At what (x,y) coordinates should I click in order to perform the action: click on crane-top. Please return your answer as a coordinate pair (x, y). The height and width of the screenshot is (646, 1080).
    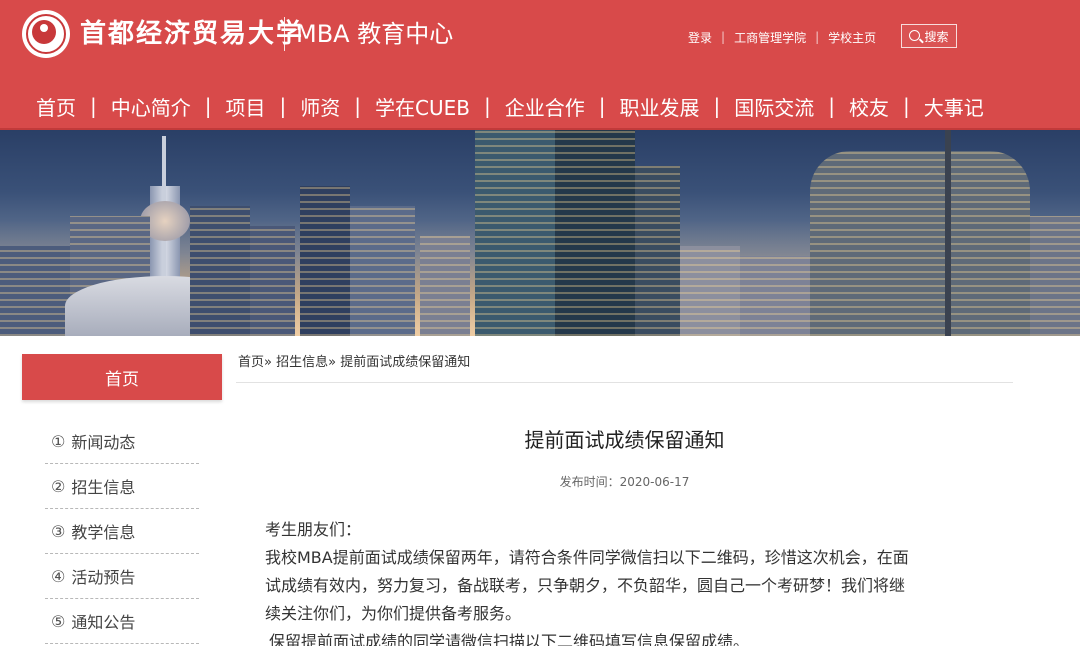
    Looking at the image, I should click on (948, 233).